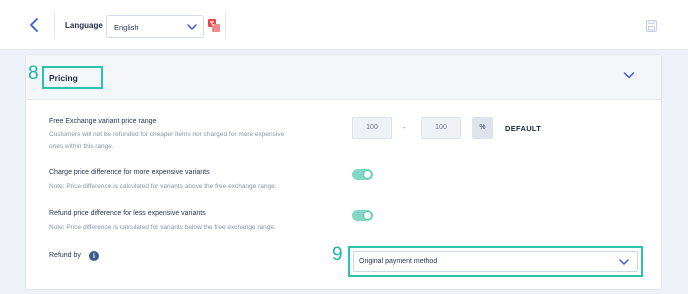  What do you see at coordinates (94, 256) in the screenshot?
I see `info-icon: i` at bounding box center [94, 256].